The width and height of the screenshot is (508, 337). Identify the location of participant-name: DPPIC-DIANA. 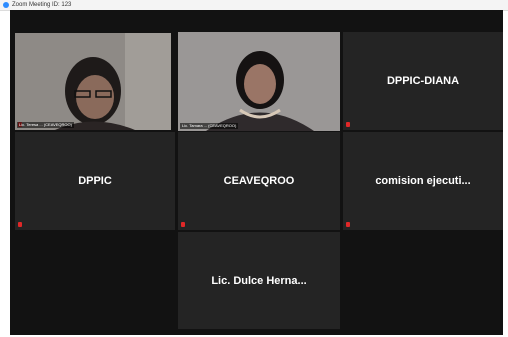
(423, 81).